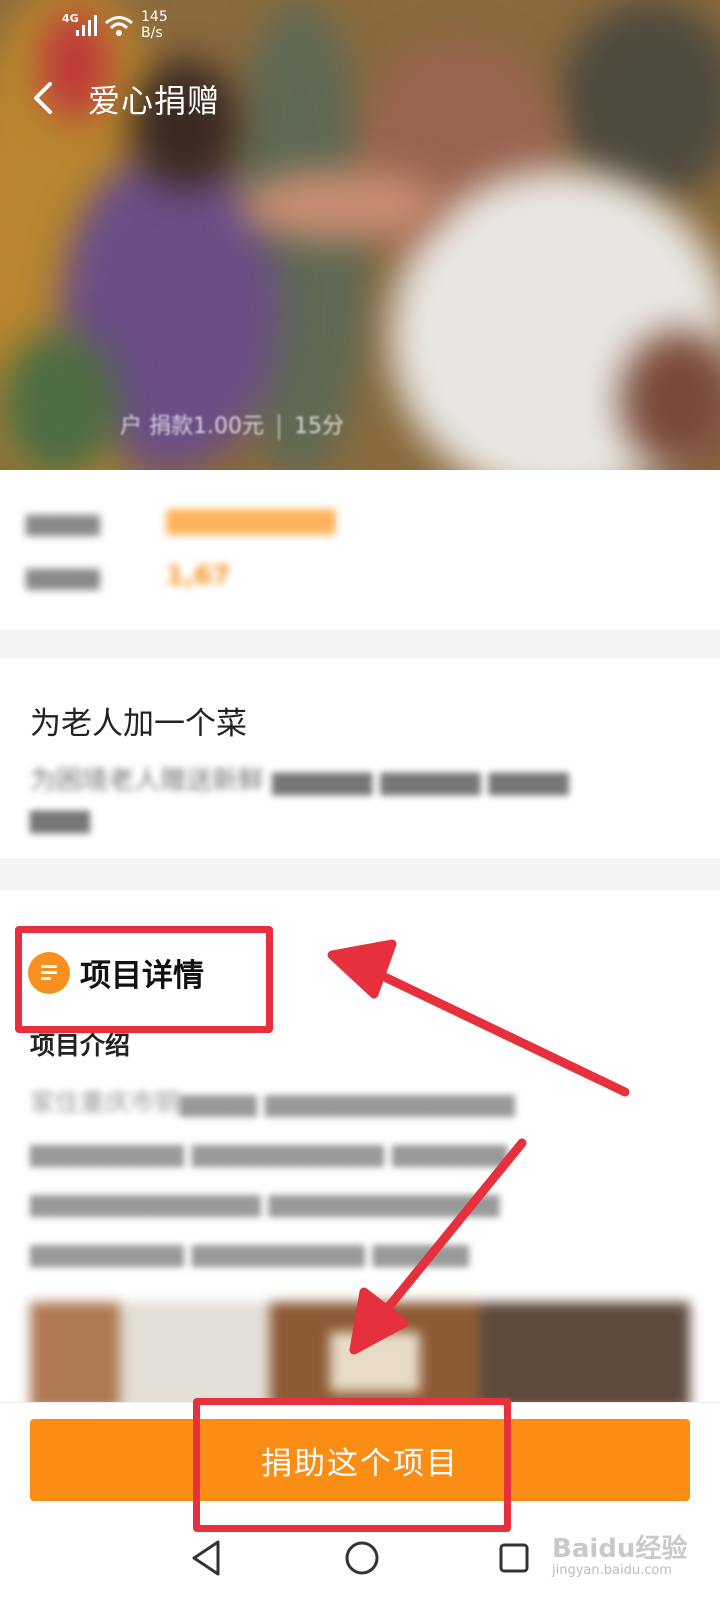 The width and height of the screenshot is (720, 1600). I want to click on square-recent-icon, so click(514, 1558).